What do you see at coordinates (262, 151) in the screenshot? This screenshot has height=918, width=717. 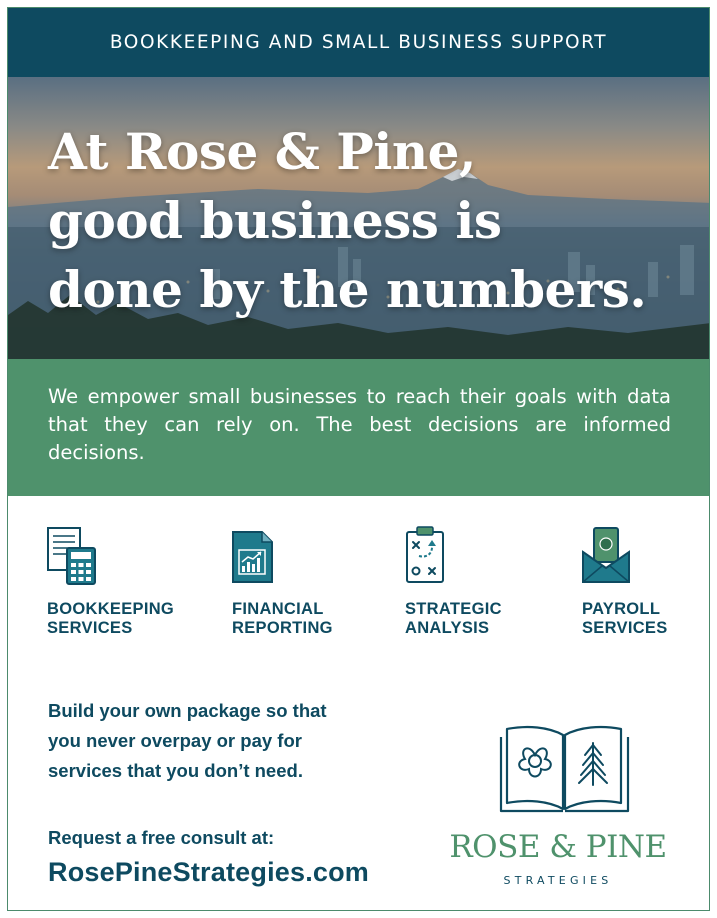 I see `headline-line: At Rose & Pine,` at bounding box center [262, 151].